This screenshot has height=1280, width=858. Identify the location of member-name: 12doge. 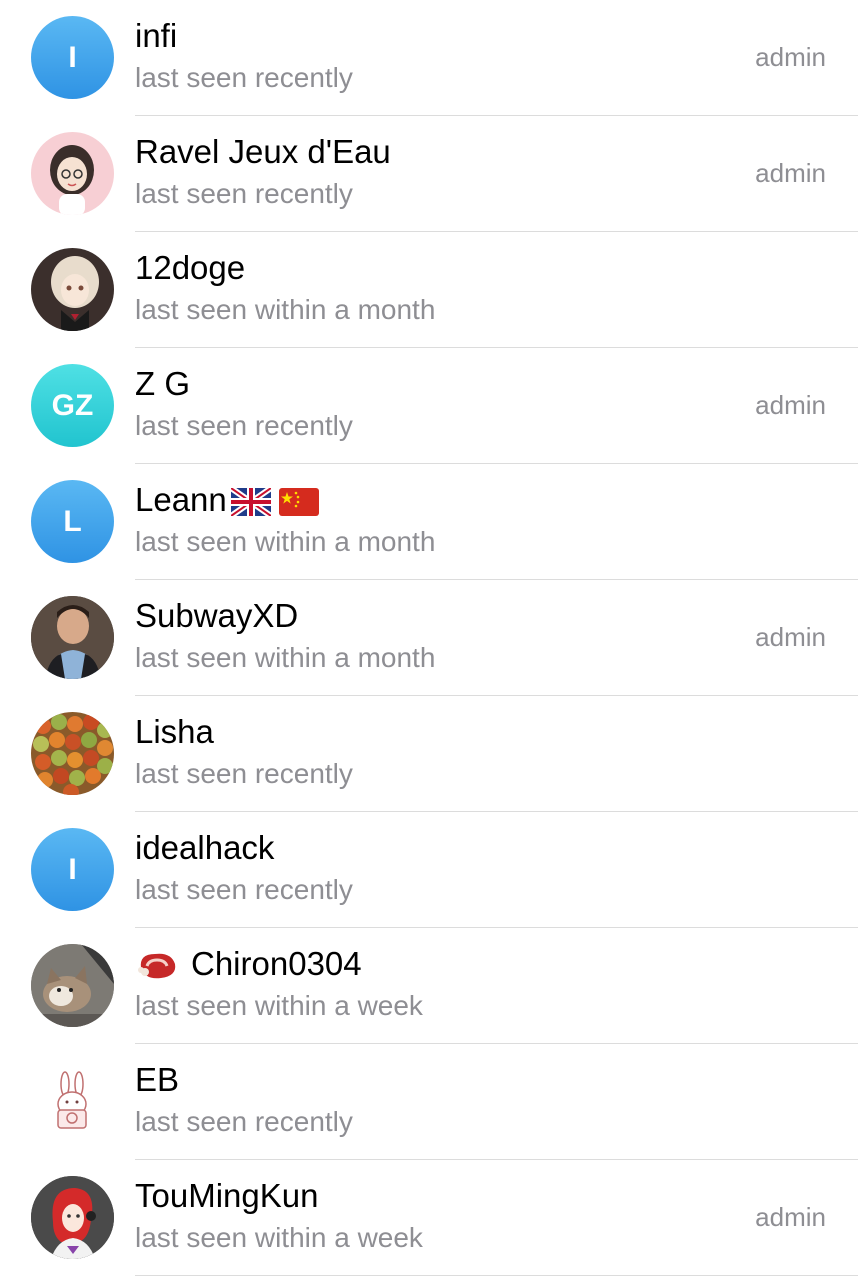
(190, 267).